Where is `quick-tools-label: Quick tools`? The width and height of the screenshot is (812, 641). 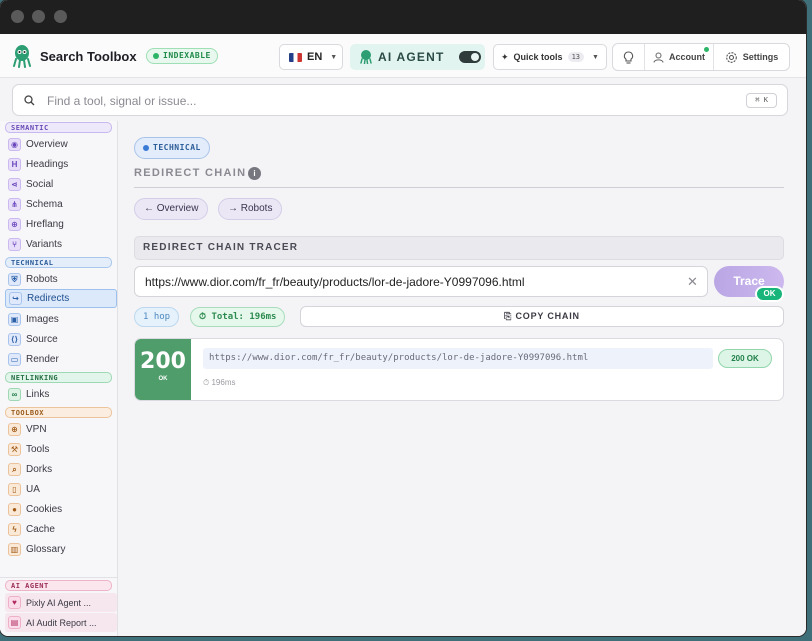 quick-tools-label: Quick tools is located at coordinates (538, 57).